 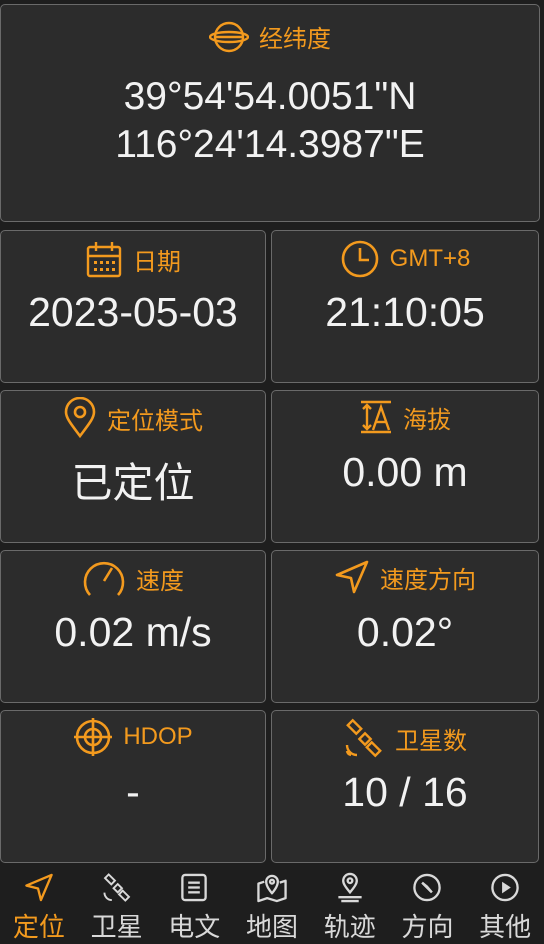 I want to click on date-header: 日期, so click(x=133, y=259).